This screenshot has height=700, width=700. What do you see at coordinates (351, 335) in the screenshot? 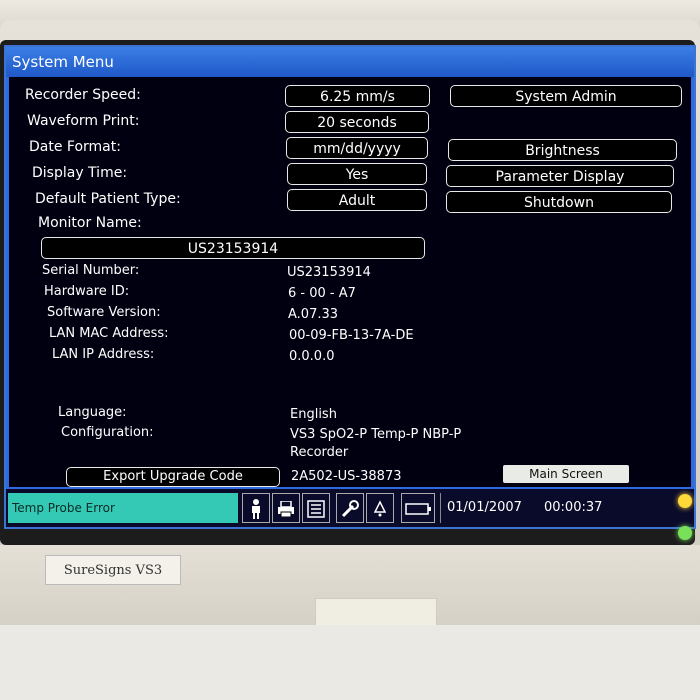
I see `lan-mac-address-value: 00-09-FB-13-7A-DE` at bounding box center [351, 335].